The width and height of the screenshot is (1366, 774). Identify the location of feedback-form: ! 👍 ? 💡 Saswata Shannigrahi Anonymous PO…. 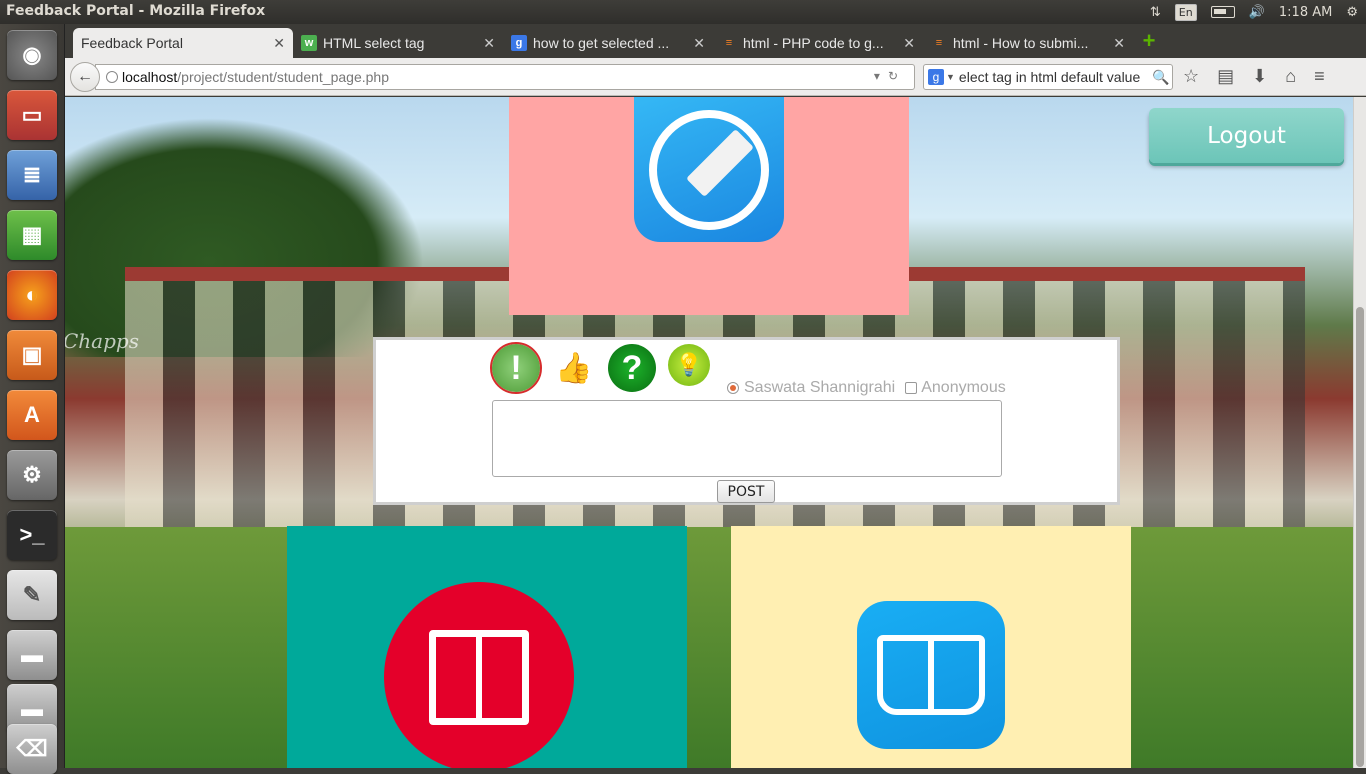
(746, 421).